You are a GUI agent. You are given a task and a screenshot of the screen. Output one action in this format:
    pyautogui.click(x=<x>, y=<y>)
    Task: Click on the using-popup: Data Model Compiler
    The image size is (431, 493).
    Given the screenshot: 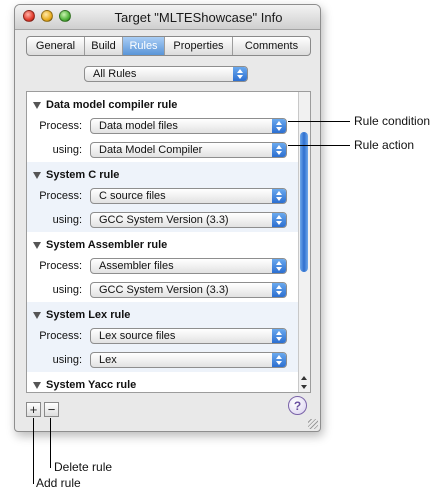 What is the action you would take?
    pyautogui.click(x=188, y=150)
    